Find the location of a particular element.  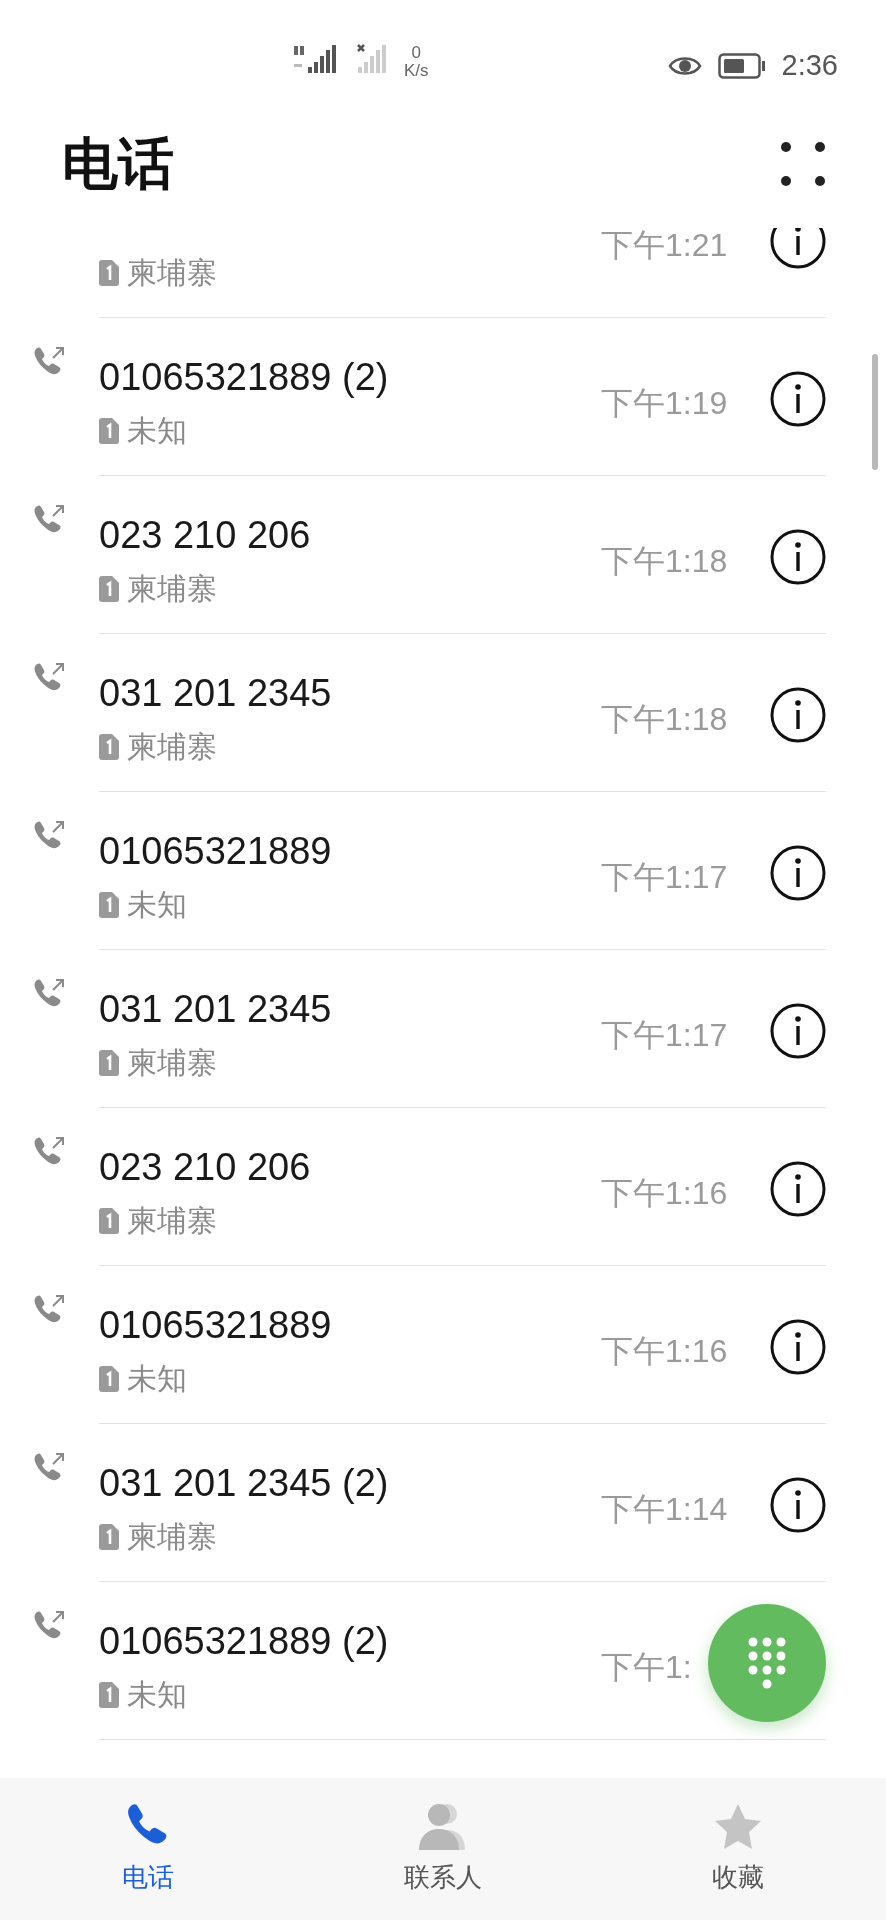

nav-tab: 联系人 is located at coordinates (443, 1849).